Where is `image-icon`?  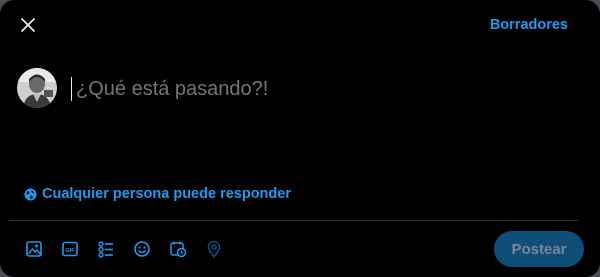
image-icon is located at coordinates (34, 249).